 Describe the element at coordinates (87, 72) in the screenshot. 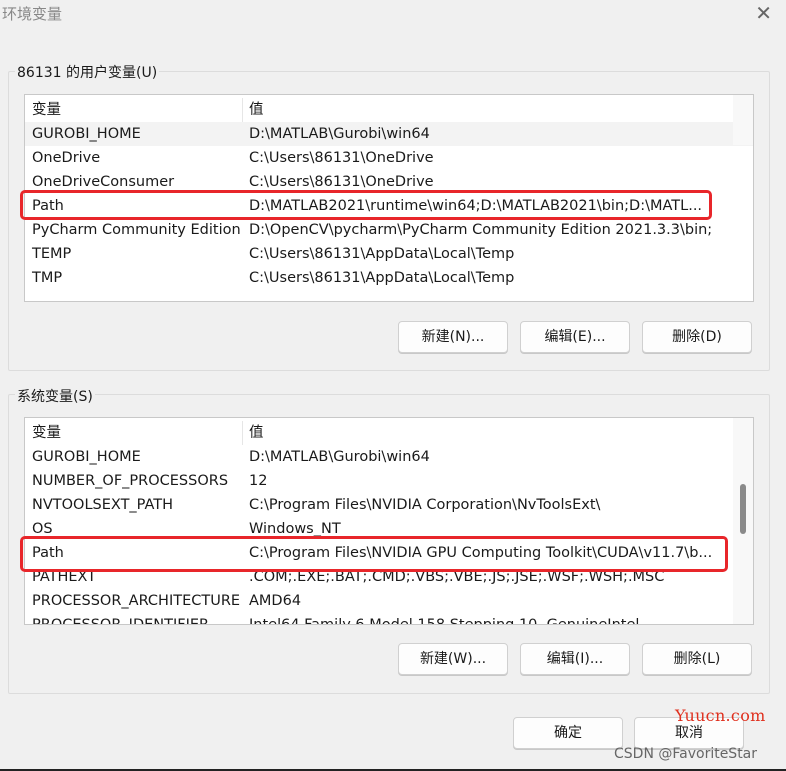

I see `user-vars-label: 86131 的用户变量(U)` at that location.